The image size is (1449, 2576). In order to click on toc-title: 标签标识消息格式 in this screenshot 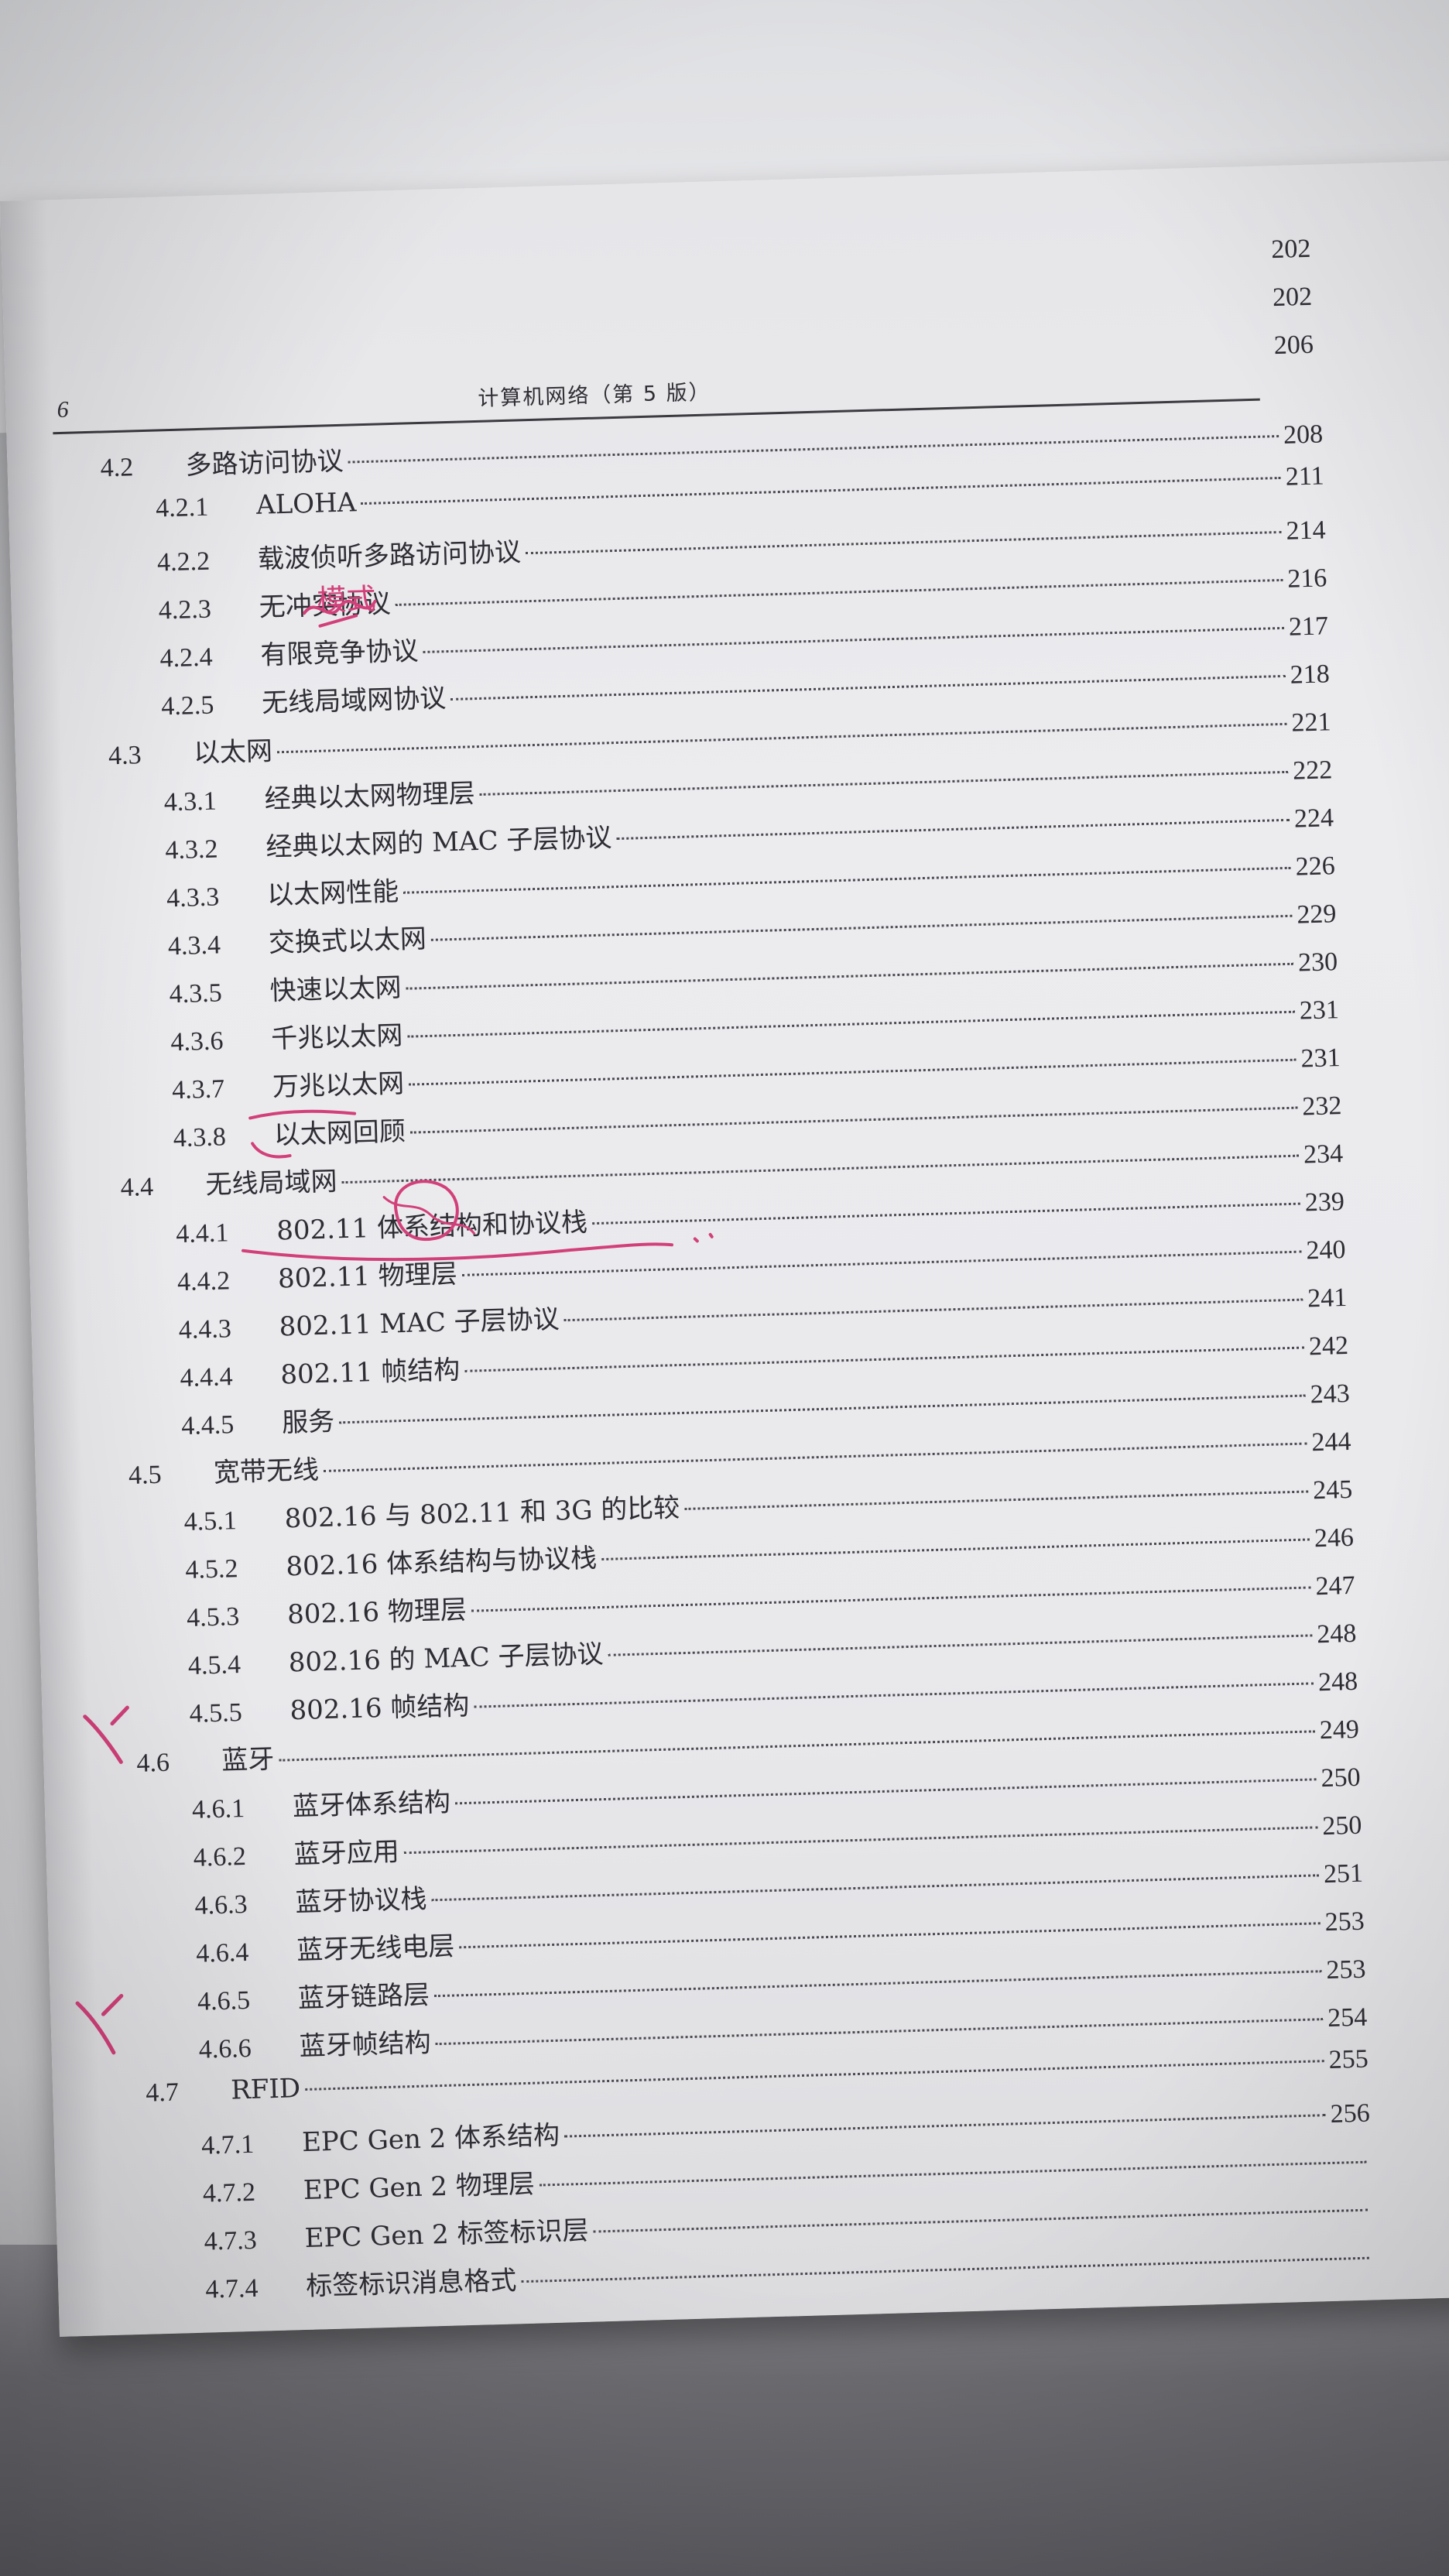, I will do `click(411, 2284)`.